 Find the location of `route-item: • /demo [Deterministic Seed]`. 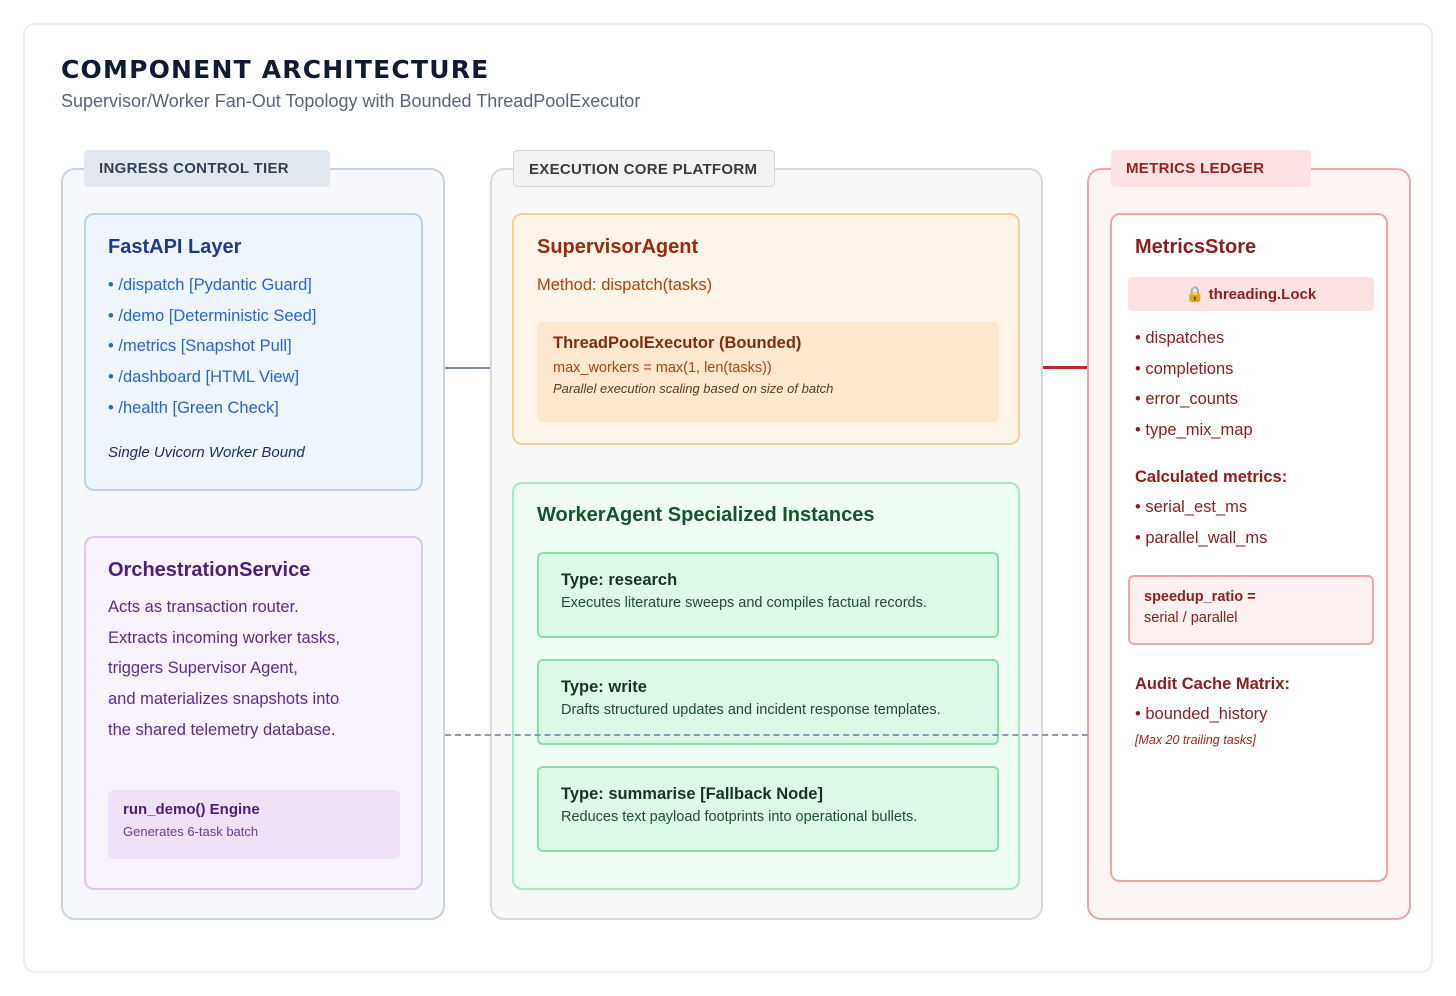

route-item: • /demo [Deterministic Seed] is located at coordinates (212, 315).